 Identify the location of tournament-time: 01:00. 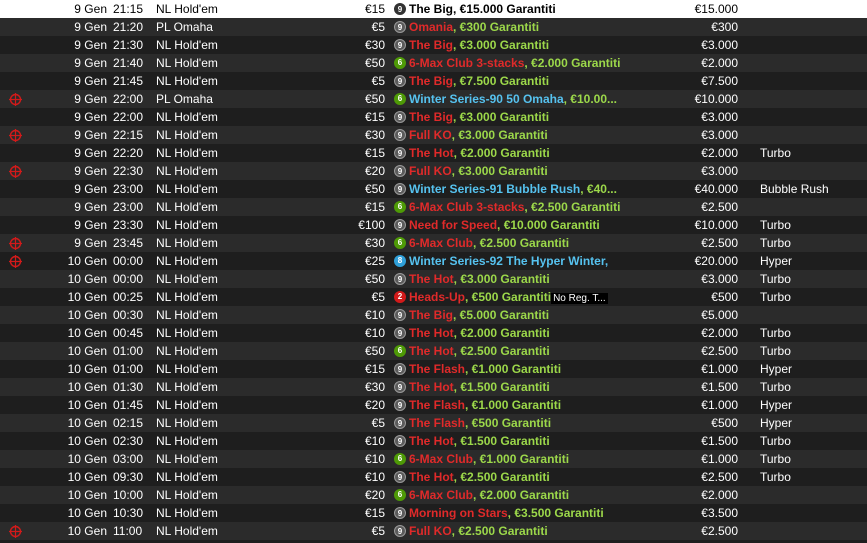
(128, 369).